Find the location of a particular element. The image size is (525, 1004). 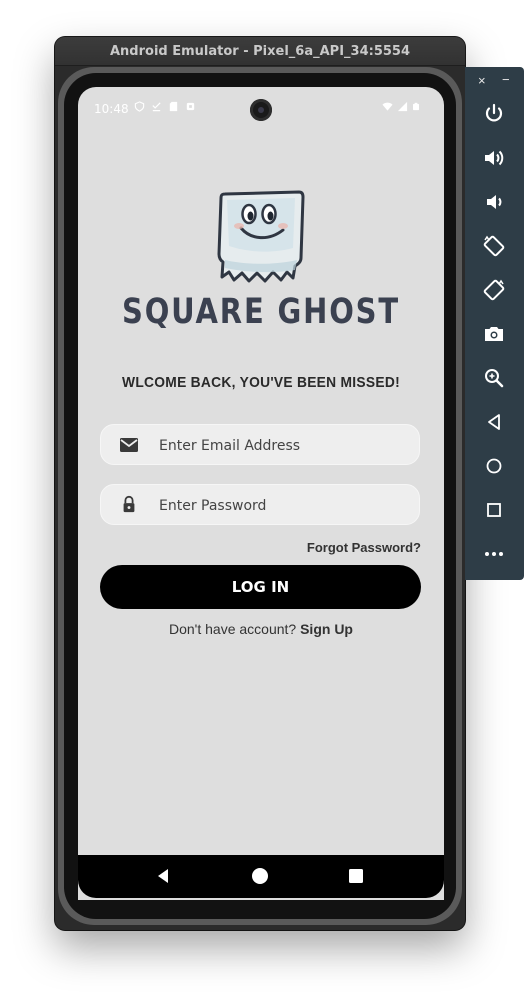

email-input is located at coordinates (279, 445).